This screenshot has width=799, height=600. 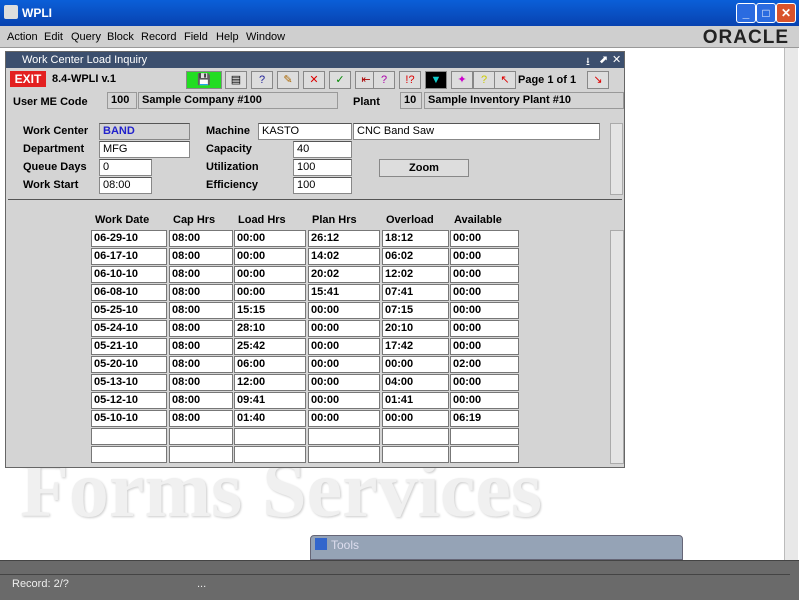 What do you see at coordinates (415, 310) in the screenshot?
I see `table-cell: 07:15` at bounding box center [415, 310].